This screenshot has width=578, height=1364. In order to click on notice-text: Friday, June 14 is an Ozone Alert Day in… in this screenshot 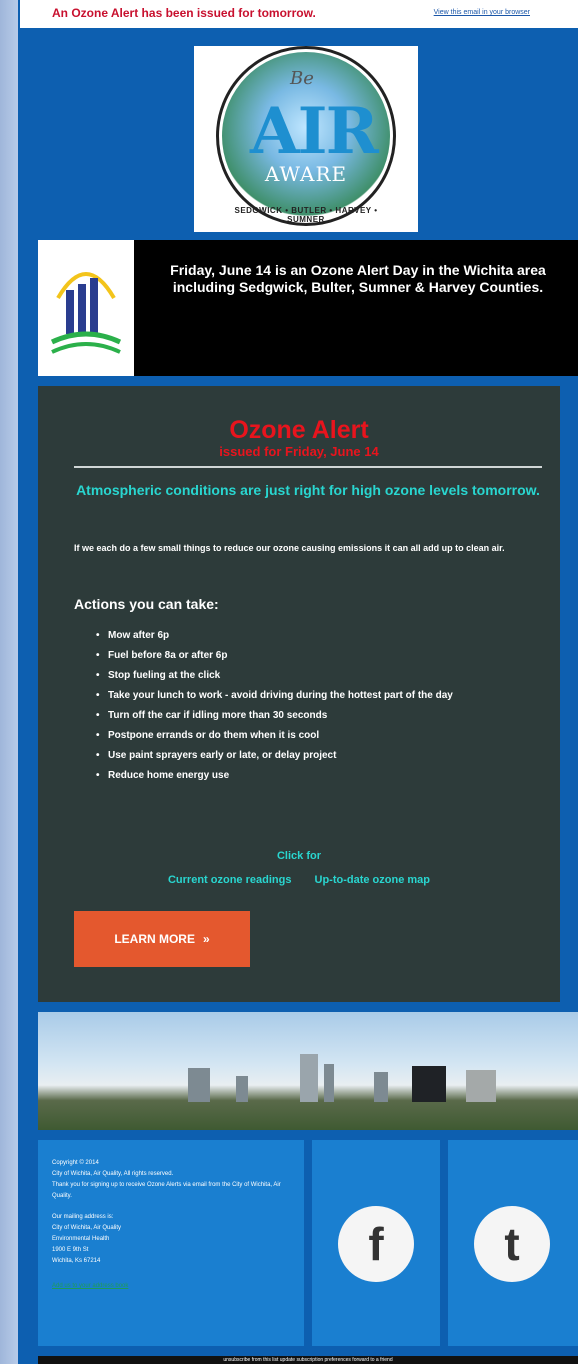, I will do `click(358, 278)`.